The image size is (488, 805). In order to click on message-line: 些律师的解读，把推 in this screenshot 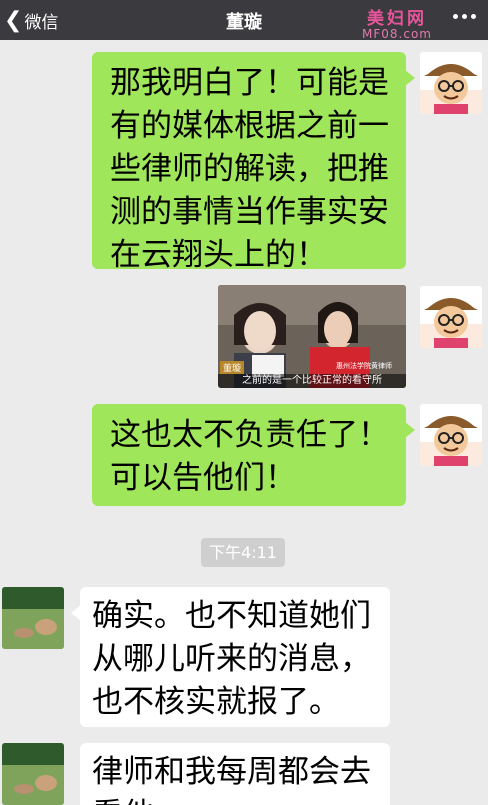, I will do `click(249, 169)`.